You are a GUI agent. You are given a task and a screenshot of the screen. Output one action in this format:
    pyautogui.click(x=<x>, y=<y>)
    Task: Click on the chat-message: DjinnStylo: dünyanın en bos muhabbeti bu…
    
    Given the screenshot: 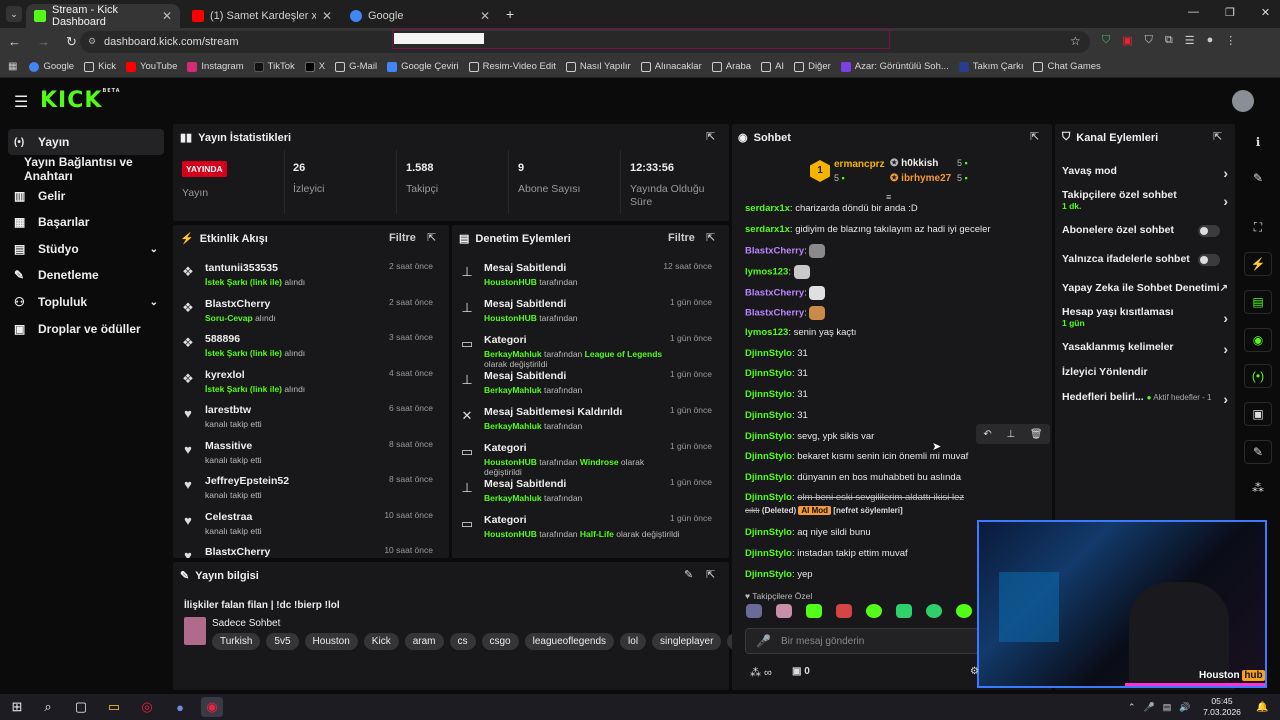 What is the action you would take?
    pyautogui.click(x=895, y=477)
    